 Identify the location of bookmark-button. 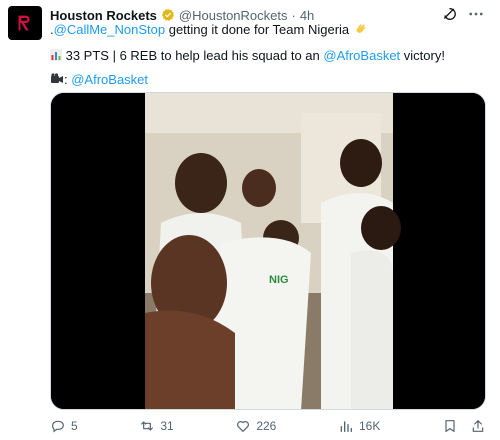
(450, 426).